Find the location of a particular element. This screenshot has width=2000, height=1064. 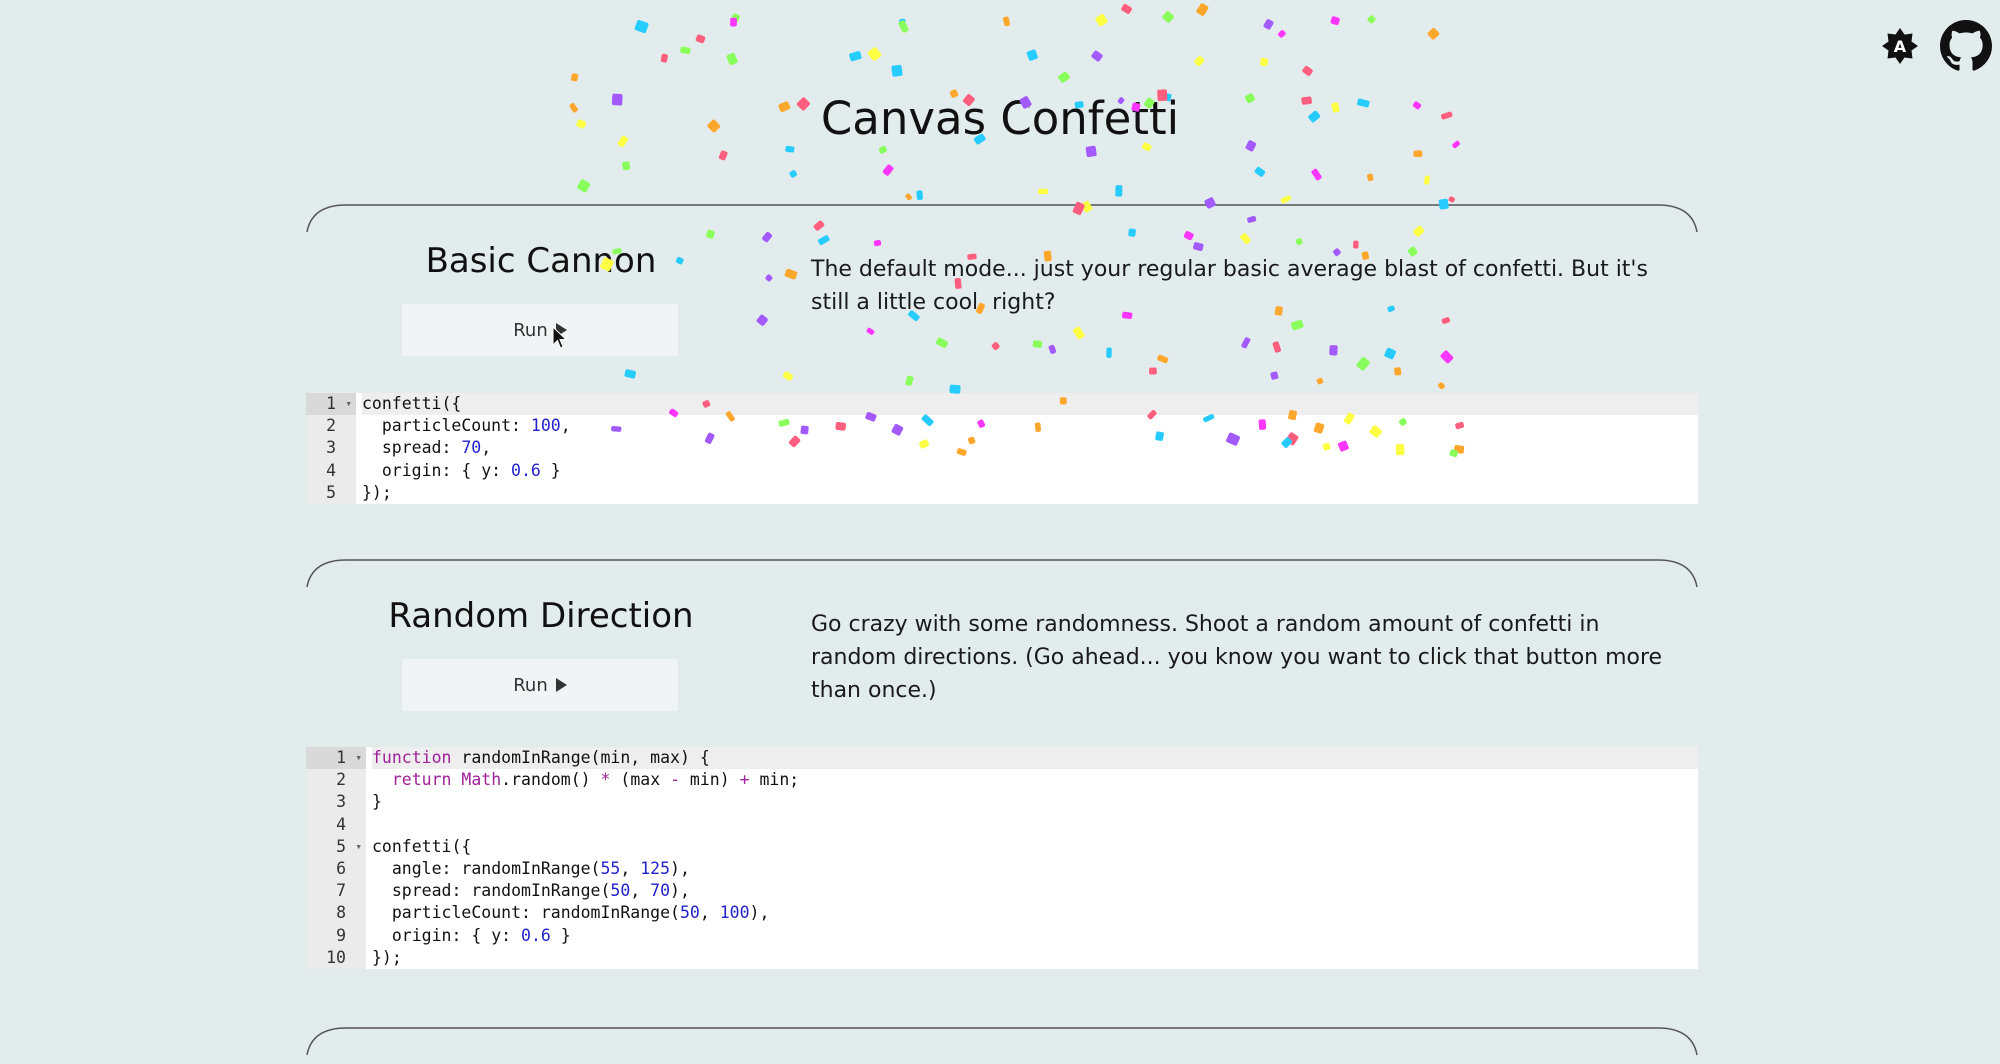

code-line: angle: randomInRange(55, 125), is located at coordinates (531, 869).